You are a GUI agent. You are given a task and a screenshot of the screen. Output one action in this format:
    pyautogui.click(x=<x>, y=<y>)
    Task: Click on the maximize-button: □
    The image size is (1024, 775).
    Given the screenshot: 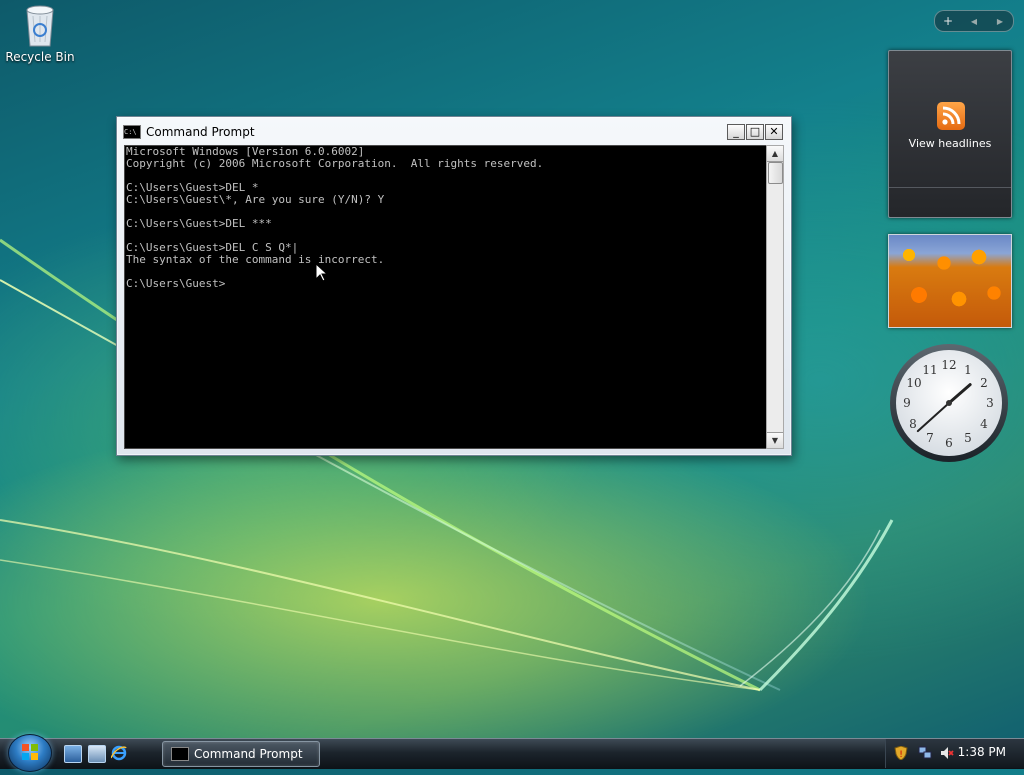 What is the action you would take?
    pyautogui.click(x=755, y=132)
    